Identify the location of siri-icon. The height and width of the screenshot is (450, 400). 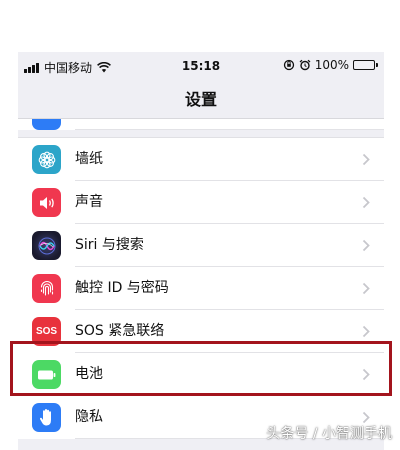
(46, 245).